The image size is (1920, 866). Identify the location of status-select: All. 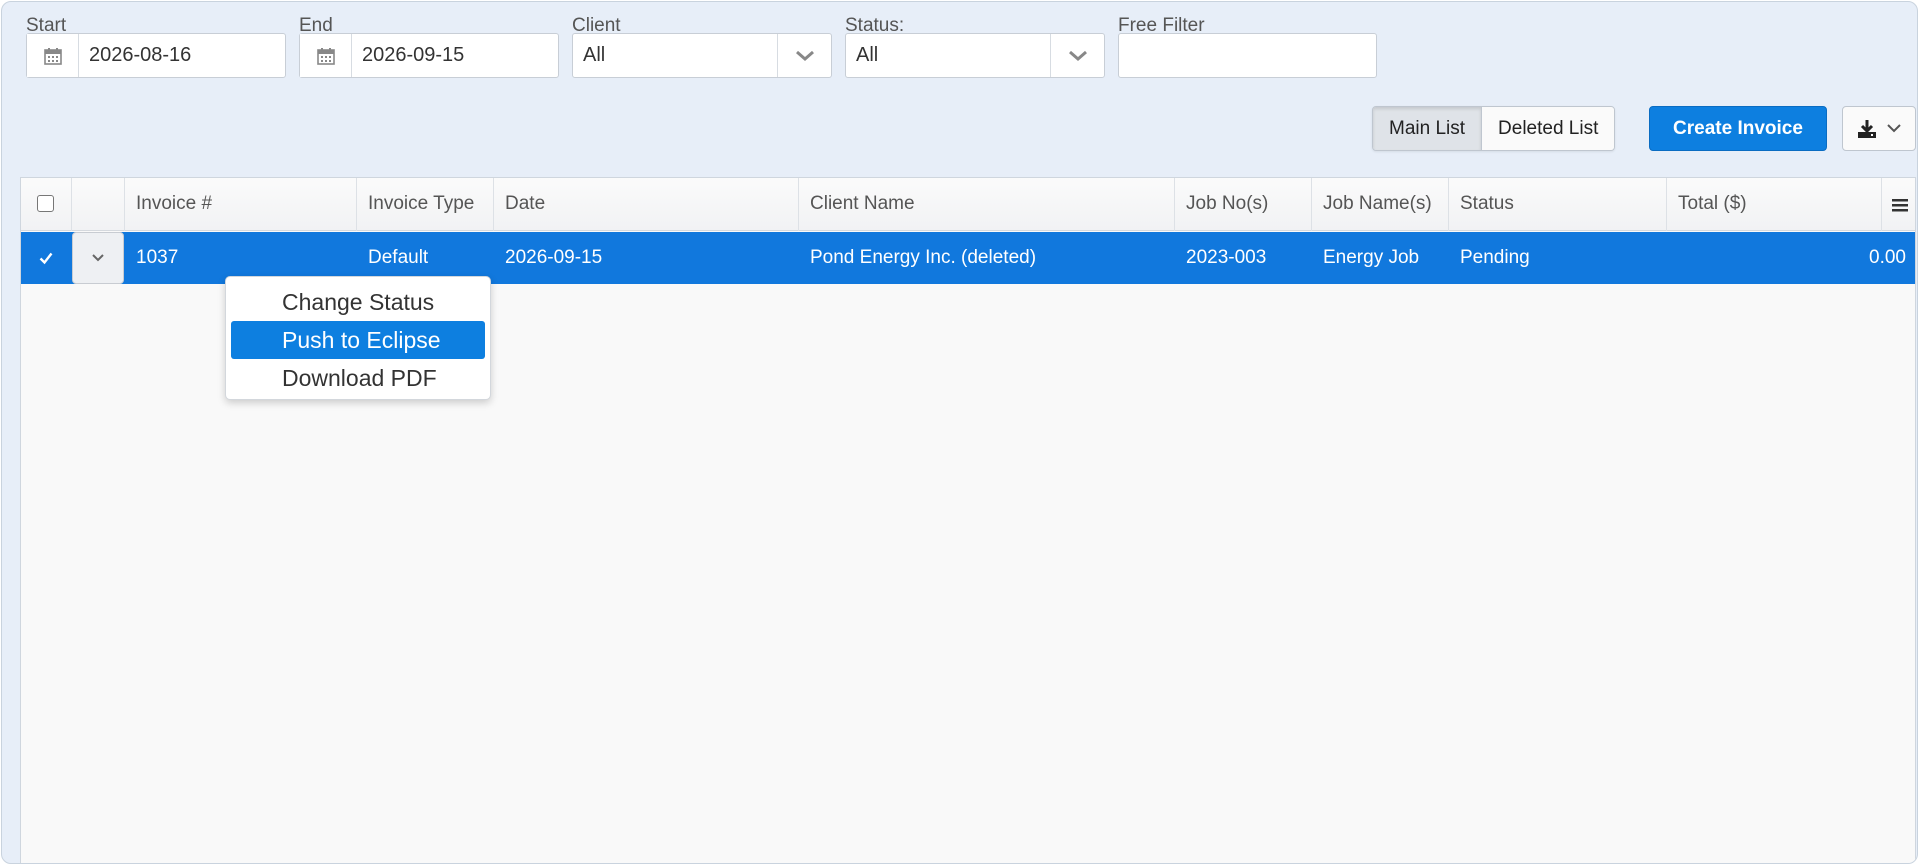
(975, 55).